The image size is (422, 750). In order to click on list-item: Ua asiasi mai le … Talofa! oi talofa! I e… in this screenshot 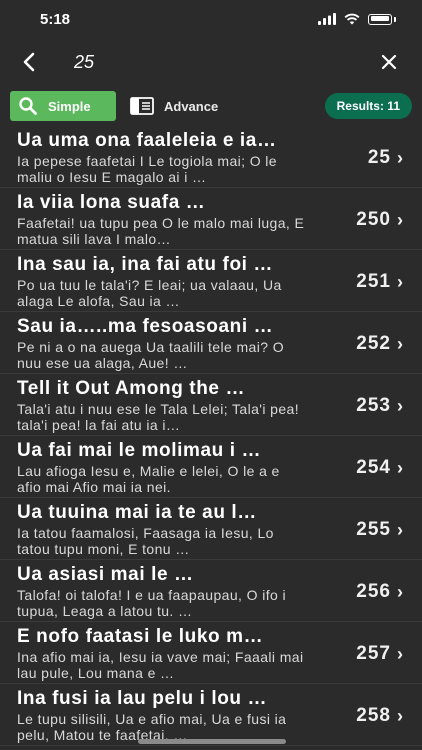, I will do `click(211, 591)`.